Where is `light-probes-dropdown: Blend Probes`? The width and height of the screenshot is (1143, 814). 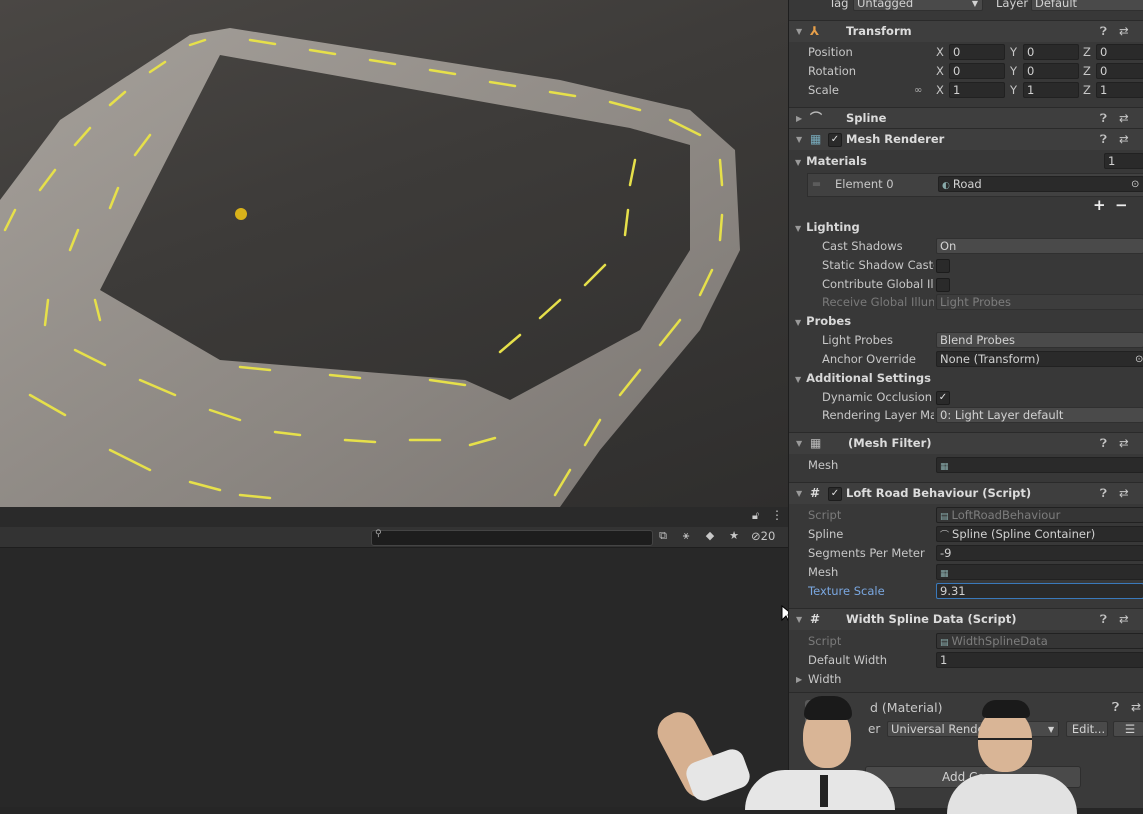
light-probes-dropdown: Blend Probes is located at coordinates (1039, 340).